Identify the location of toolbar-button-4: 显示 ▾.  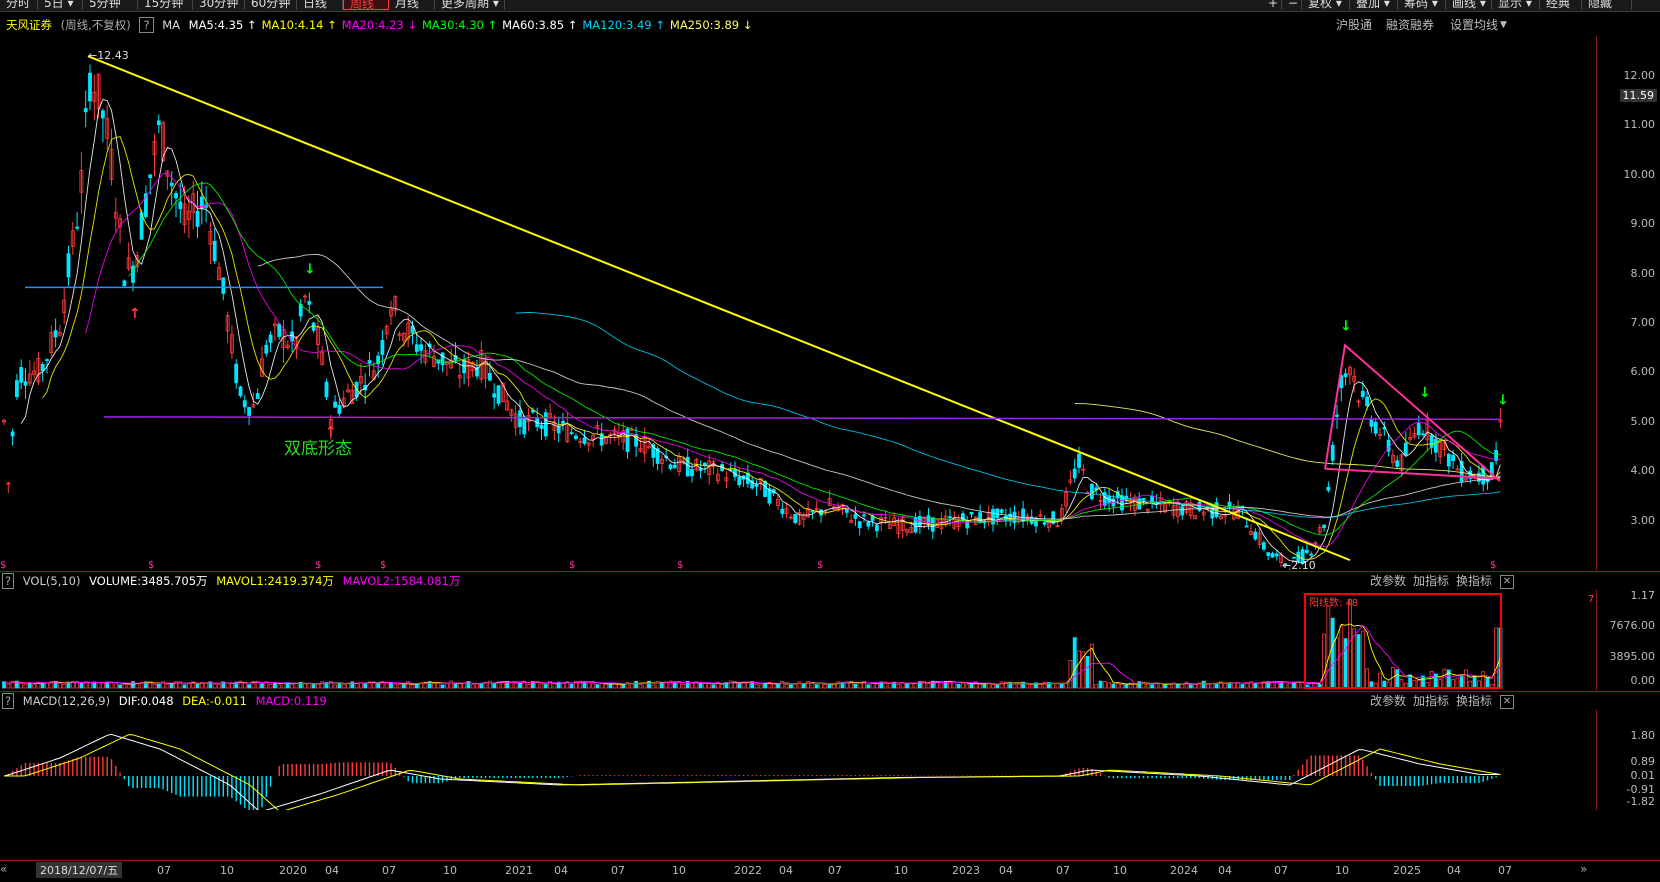
(1516, 5).